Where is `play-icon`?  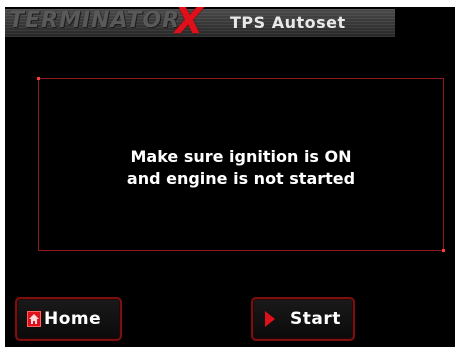 play-icon is located at coordinates (270, 319).